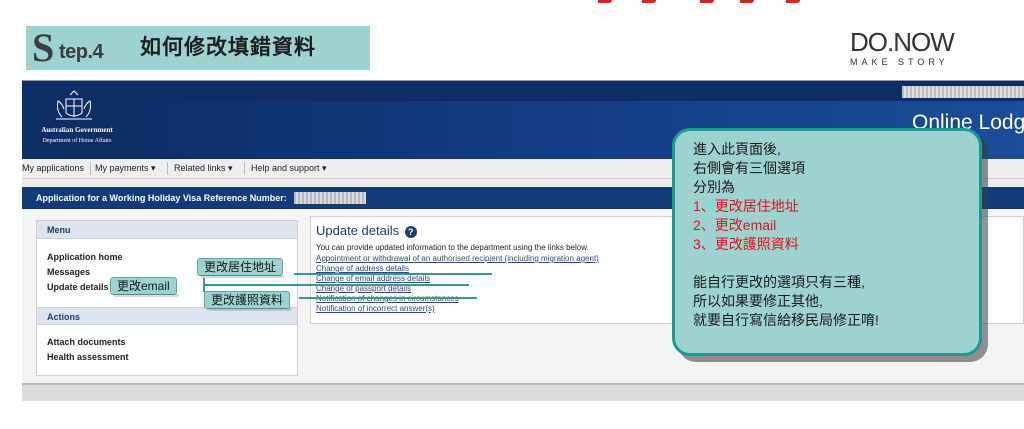 The height and width of the screenshot is (429, 1024). Describe the element at coordinates (81, 52) in the screenshot. I see `step-number: tep.4` at that location.